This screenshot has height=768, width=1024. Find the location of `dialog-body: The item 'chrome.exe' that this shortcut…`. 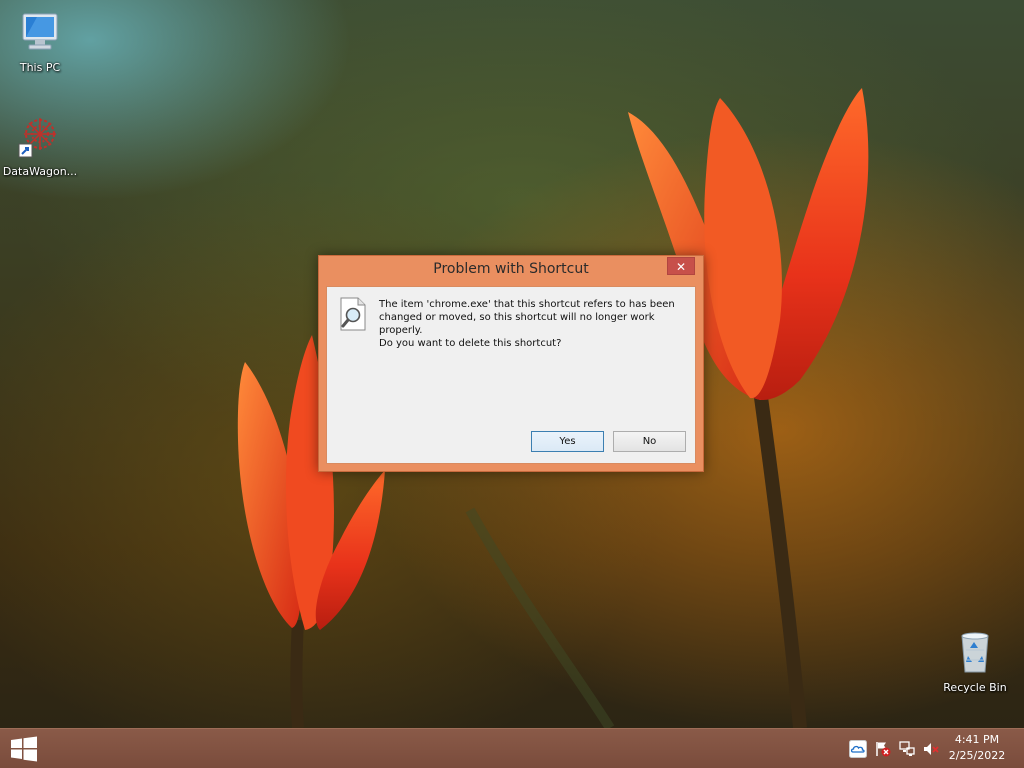

dialog-body: The item 'chrome.exe' that this shortcut… is located at coordinates (511, 375).